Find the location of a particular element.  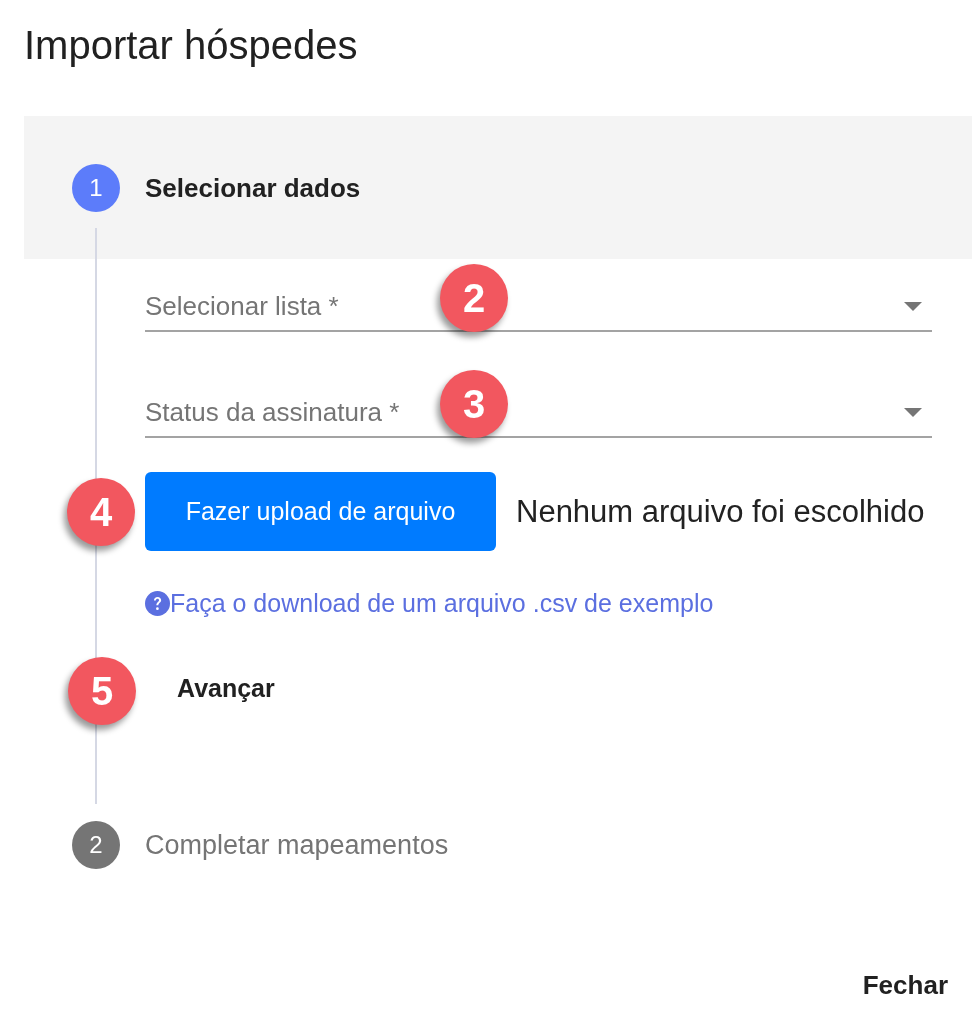

step-label: Completar mapeamentos is located at coordinates (297, 845).